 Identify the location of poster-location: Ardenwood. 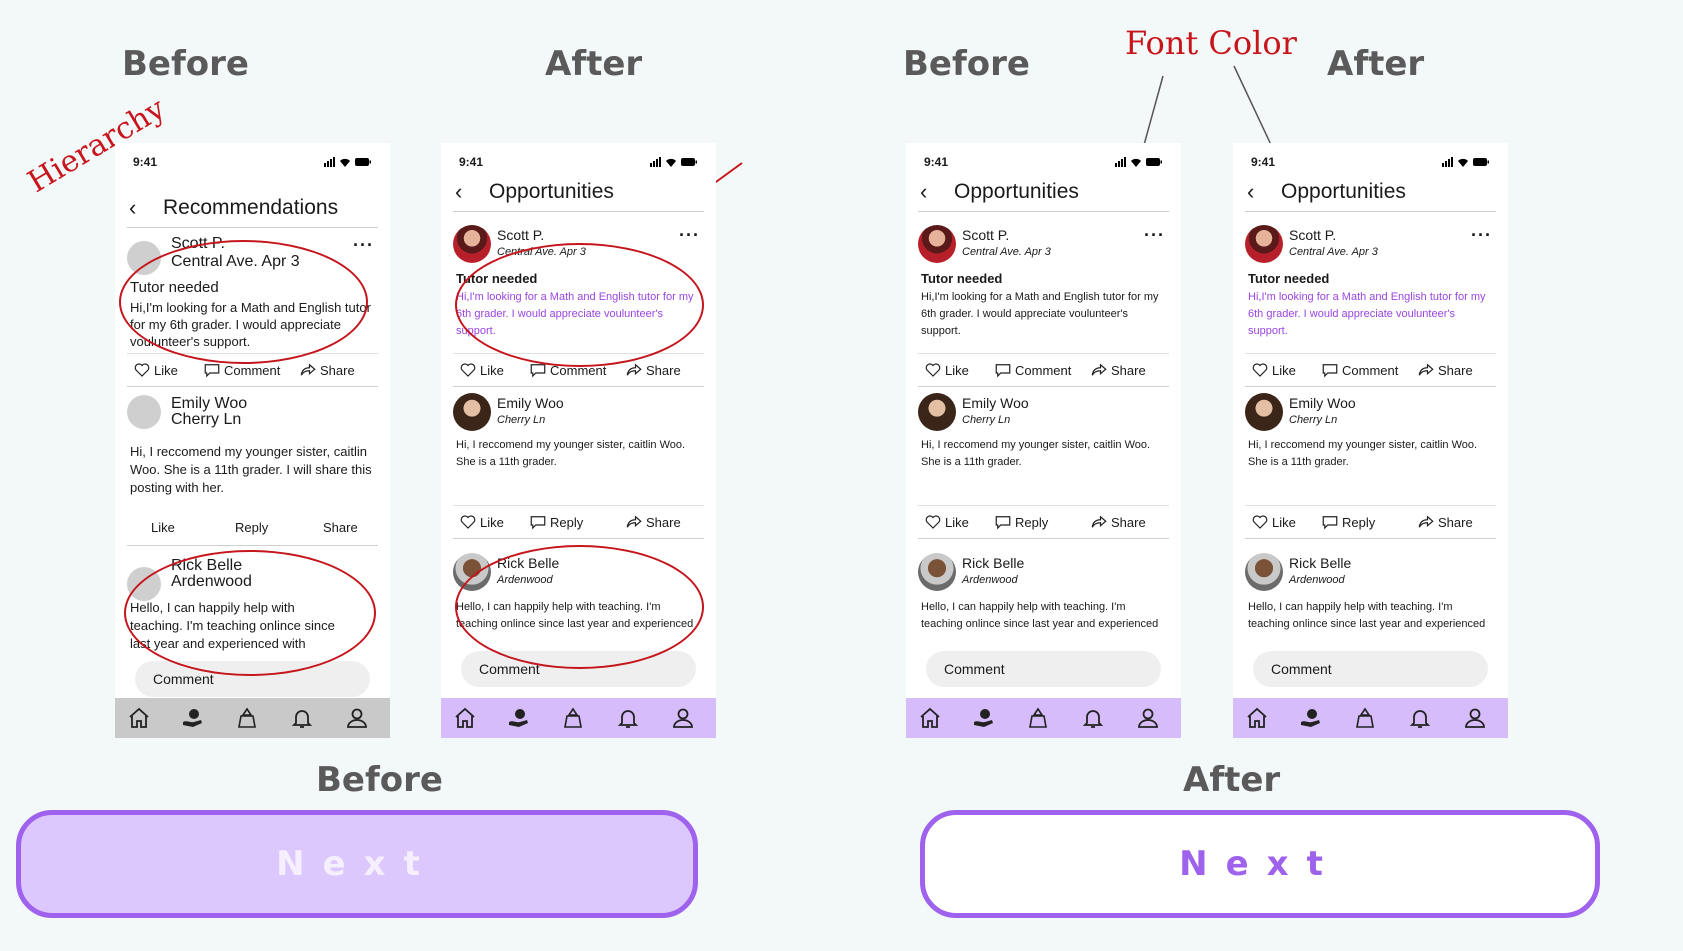
(1317, 580).